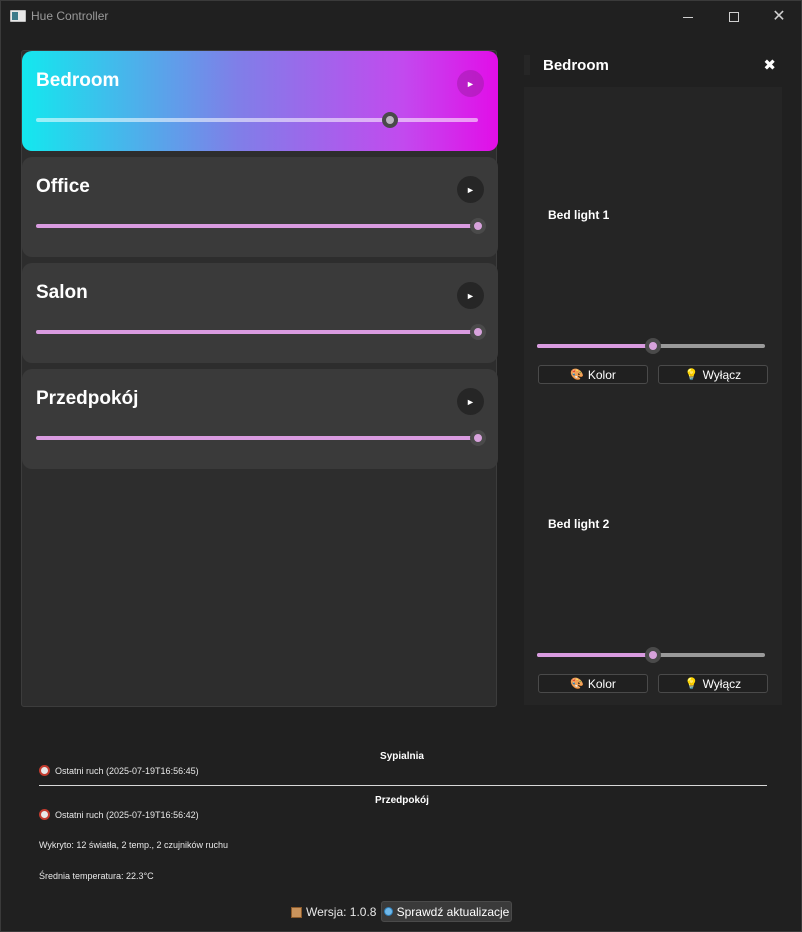 Image resolution: width=802 pixels, height=932 pixels. What do you see at coordinates (401, 17) in the screenshot?
I see `title-bar: Hue Controller ✕` at bounding box center [401, 17].